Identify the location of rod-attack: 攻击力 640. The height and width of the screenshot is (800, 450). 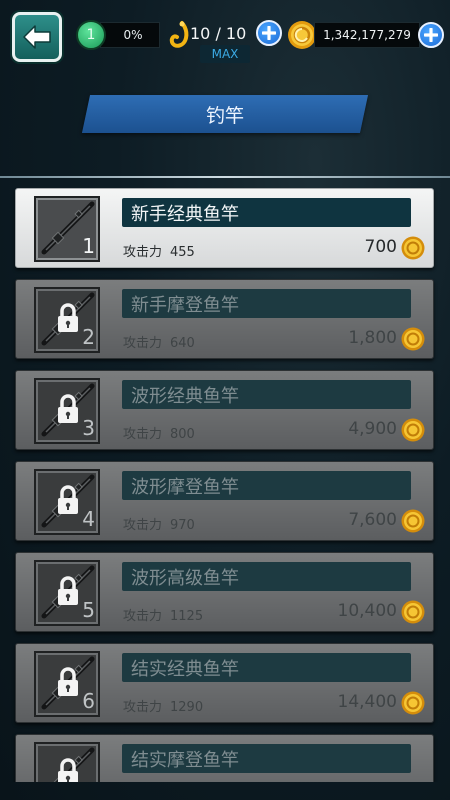
(159, 341).